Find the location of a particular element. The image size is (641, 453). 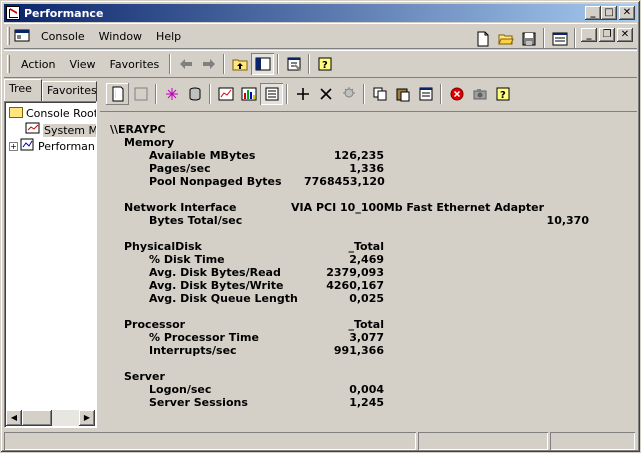

new-console-button is located at coordinates (482, 39).